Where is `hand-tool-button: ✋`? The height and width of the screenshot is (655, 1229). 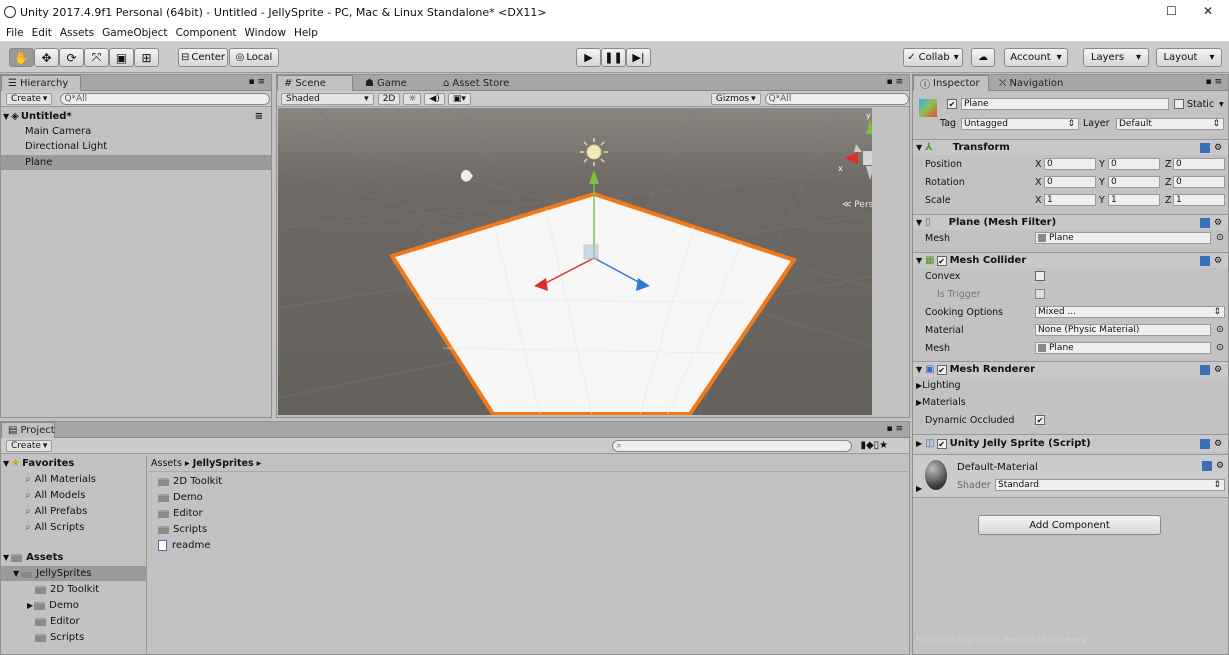
hand-tool-button: ✋ is located at coordinates (21, 57).